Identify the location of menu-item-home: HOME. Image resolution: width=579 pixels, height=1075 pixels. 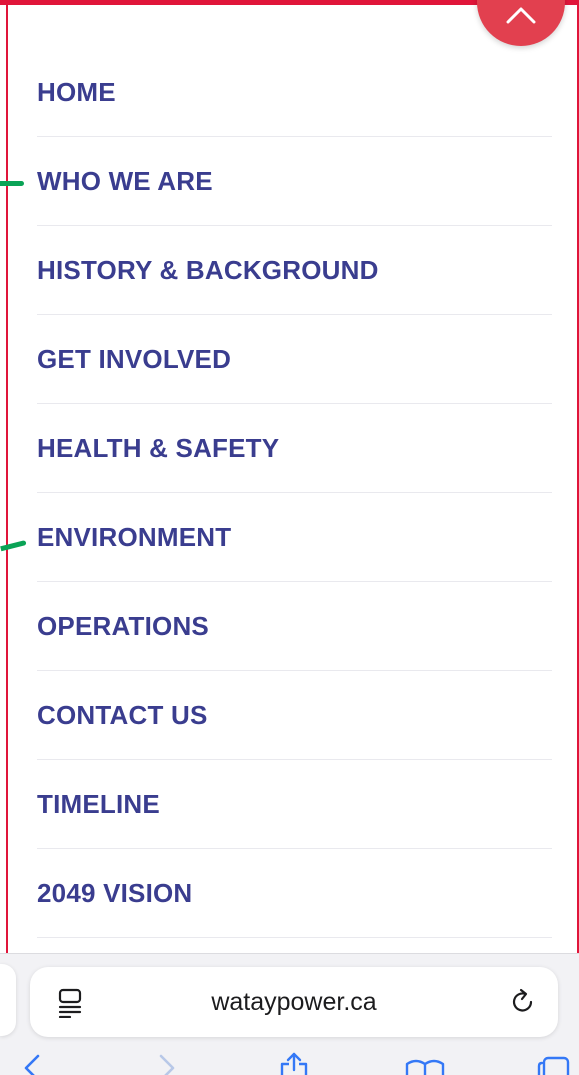
(294, 92).